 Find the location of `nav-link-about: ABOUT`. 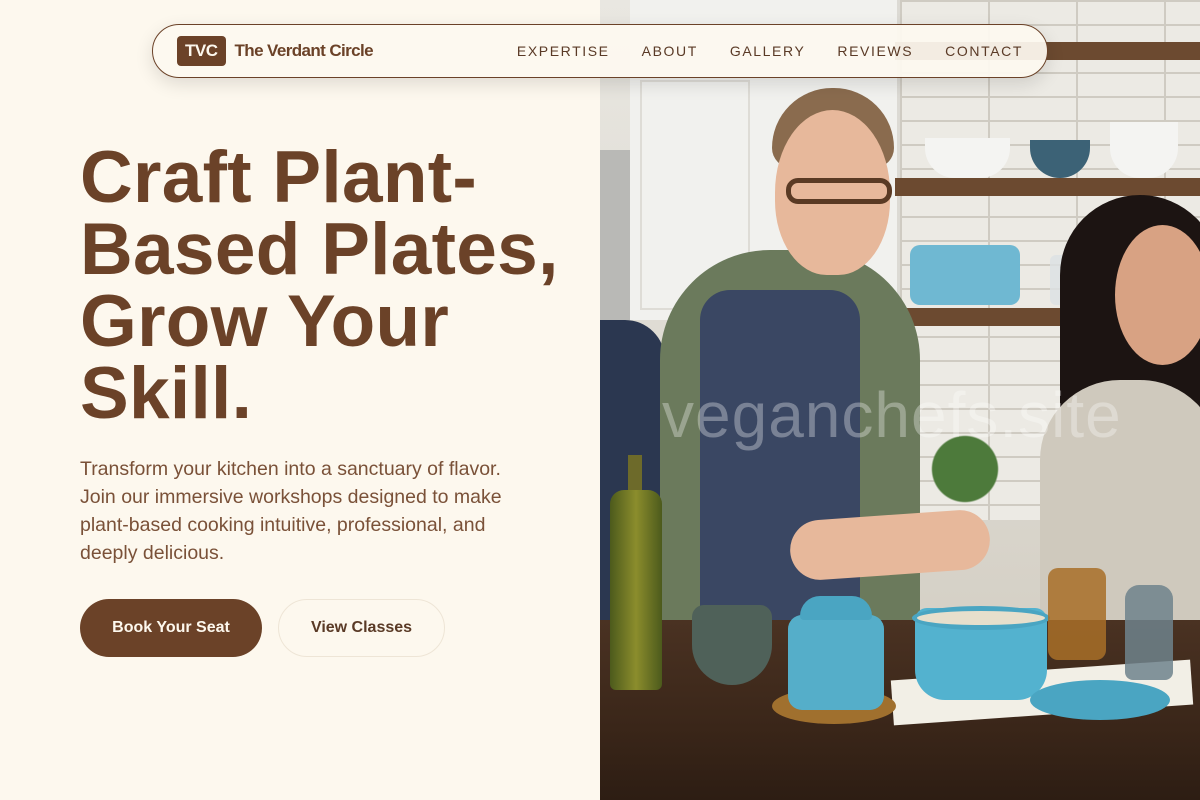

nav-link-about: ABOUT is located at coordinates (670, 51).